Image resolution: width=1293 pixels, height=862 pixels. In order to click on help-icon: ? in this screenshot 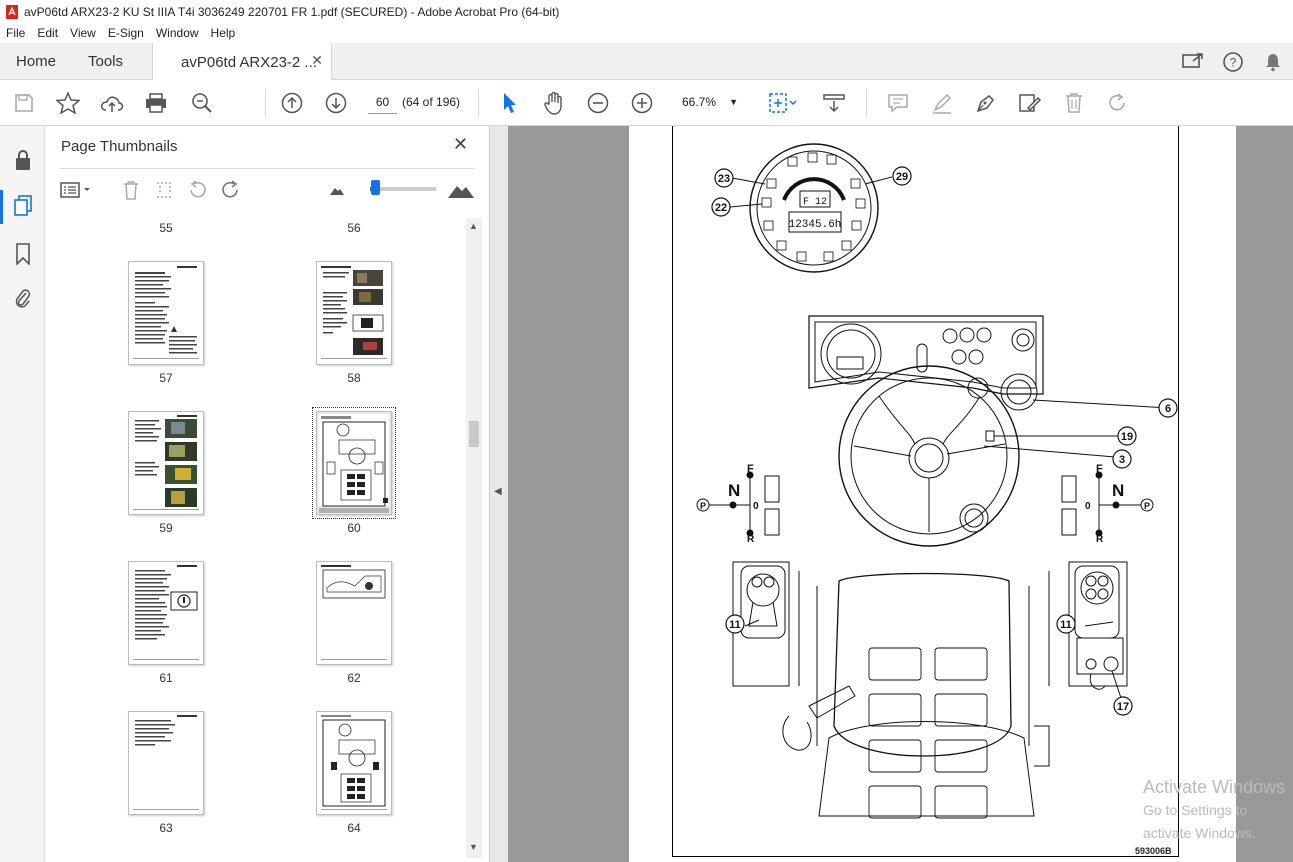, I will do `click(1233, 62)`.